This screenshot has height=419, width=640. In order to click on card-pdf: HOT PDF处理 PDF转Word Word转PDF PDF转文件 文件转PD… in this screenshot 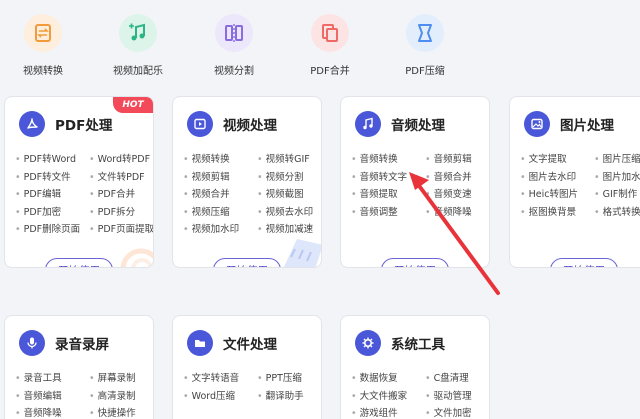, I will do `click(79, 182)`.